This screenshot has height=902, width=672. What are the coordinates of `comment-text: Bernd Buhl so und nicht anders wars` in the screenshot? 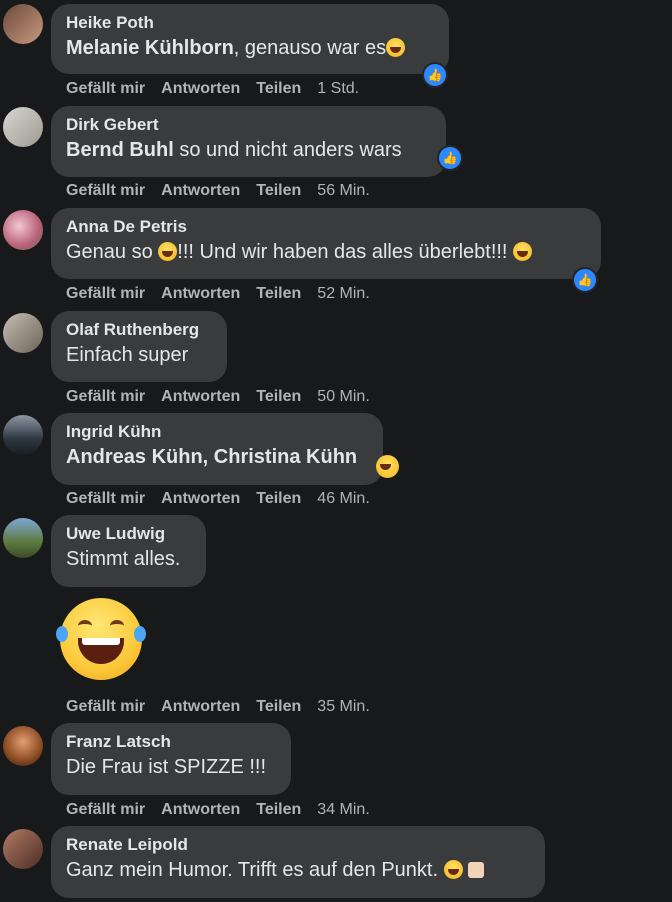 It's located at (248, 150).